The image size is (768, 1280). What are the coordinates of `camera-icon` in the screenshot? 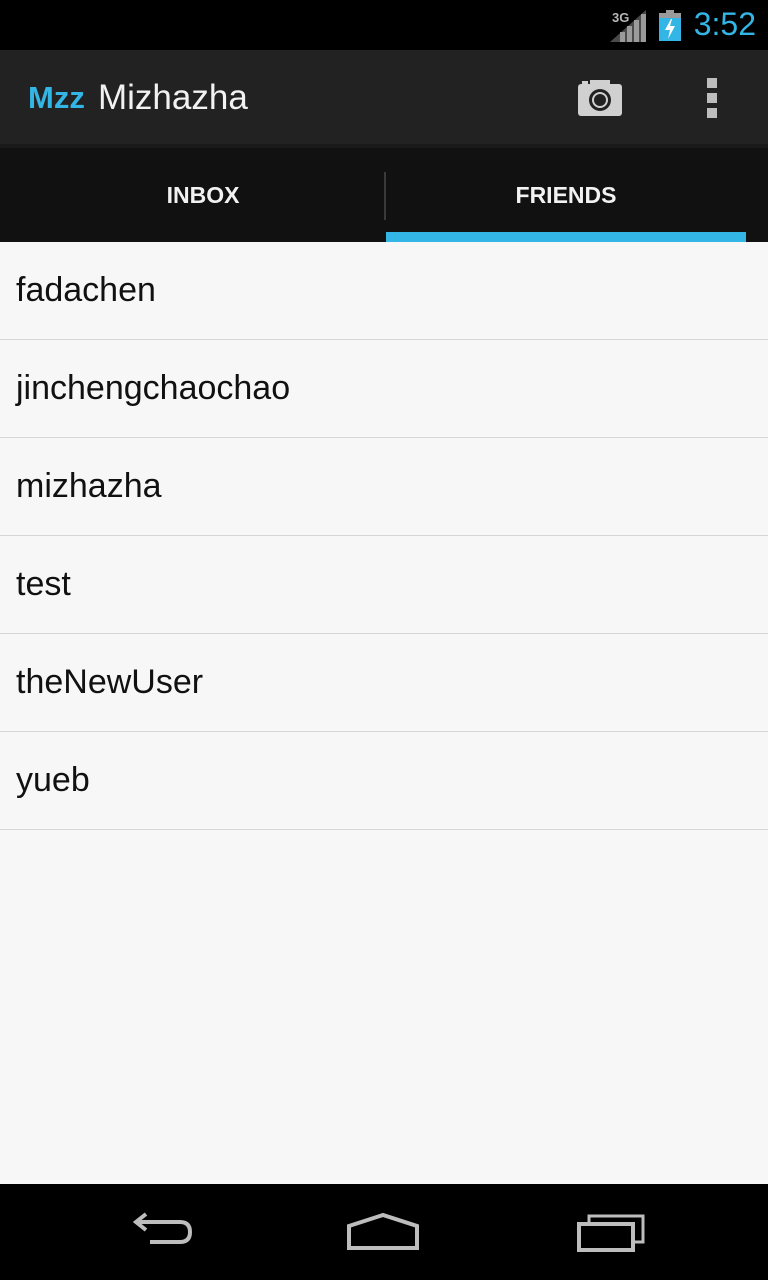 It's located at (600, 98).